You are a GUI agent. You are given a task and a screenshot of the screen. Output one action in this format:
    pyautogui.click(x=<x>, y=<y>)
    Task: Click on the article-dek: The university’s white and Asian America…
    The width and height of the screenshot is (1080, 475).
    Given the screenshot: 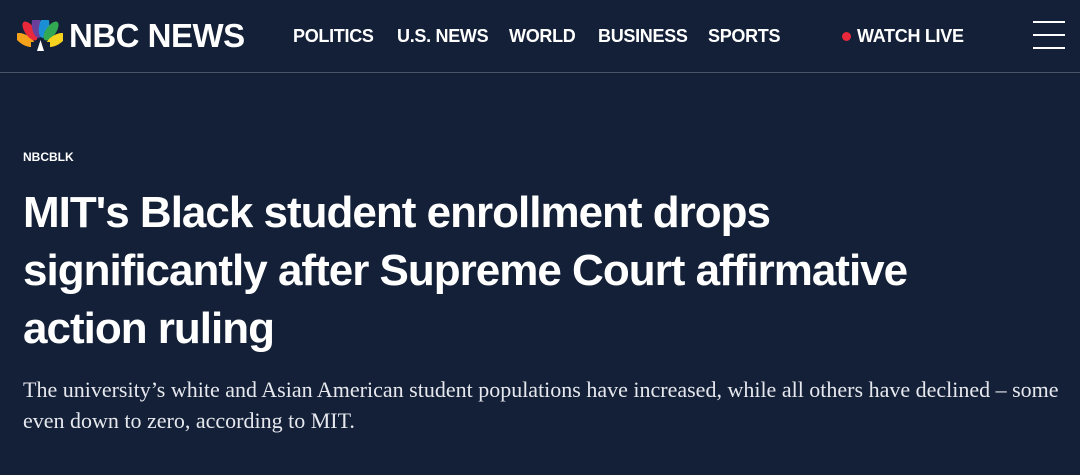 What is the action you would take?
    pyautogui.click(x=541, y=405)
    